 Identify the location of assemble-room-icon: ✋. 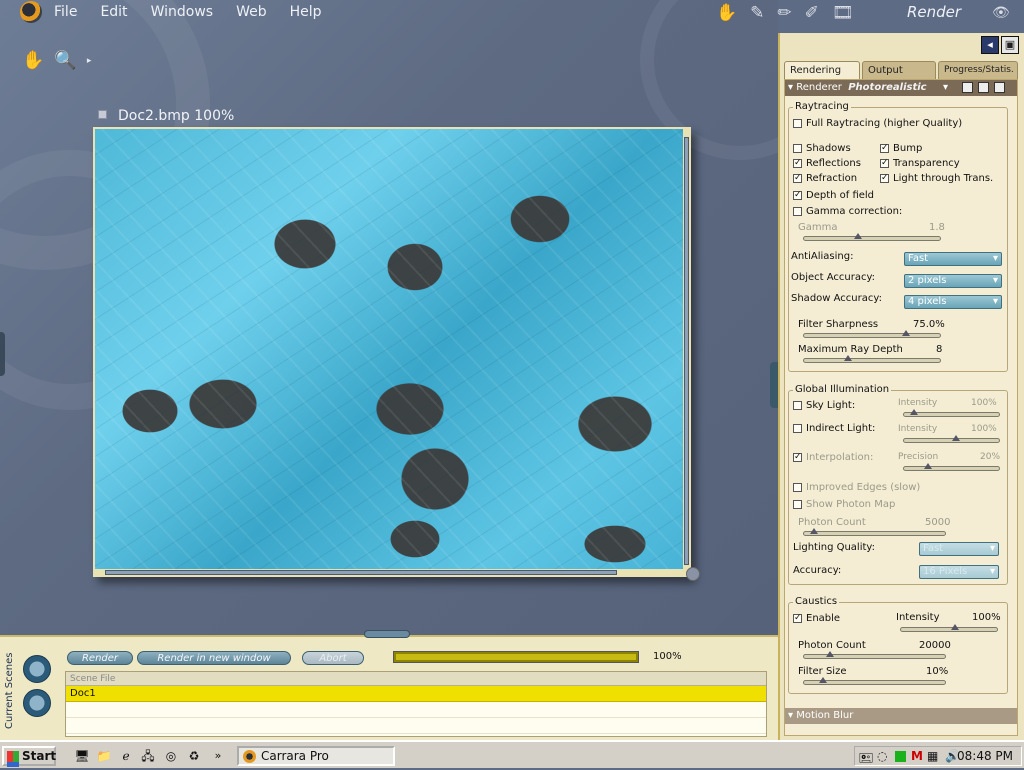
(726, 13).